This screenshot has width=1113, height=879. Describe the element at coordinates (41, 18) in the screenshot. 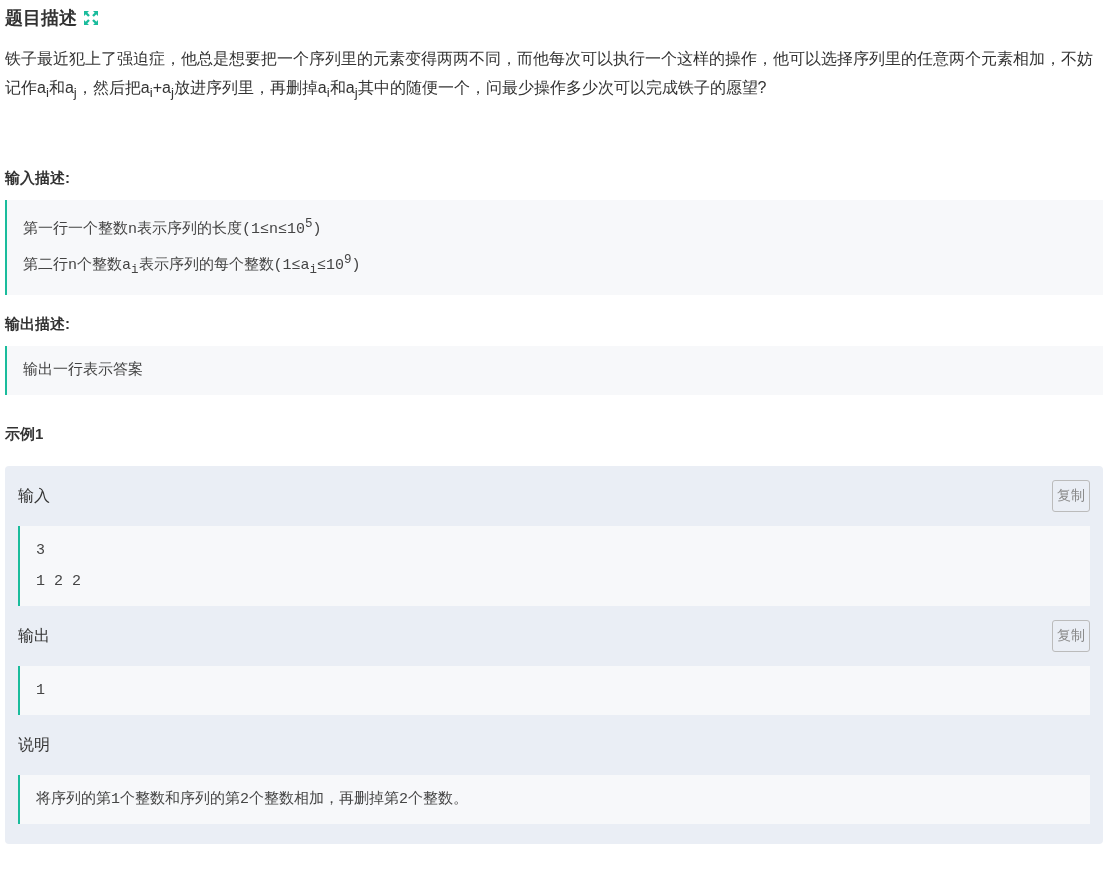

I see `section-title: 题目描述` at that location.